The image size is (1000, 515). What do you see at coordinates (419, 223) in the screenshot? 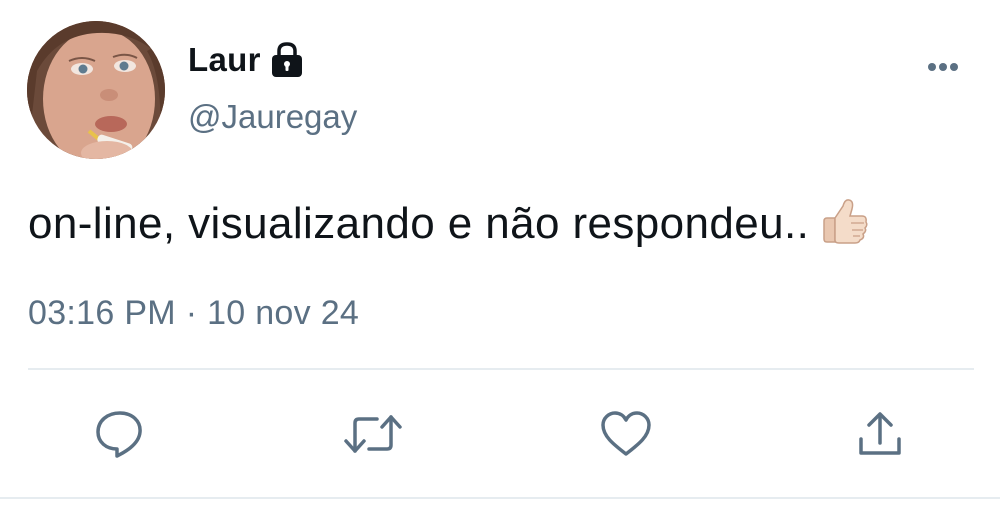
I see `tweet-text-content: on-line, visualizando e não respondeu..` at bounding box center [419, 223].